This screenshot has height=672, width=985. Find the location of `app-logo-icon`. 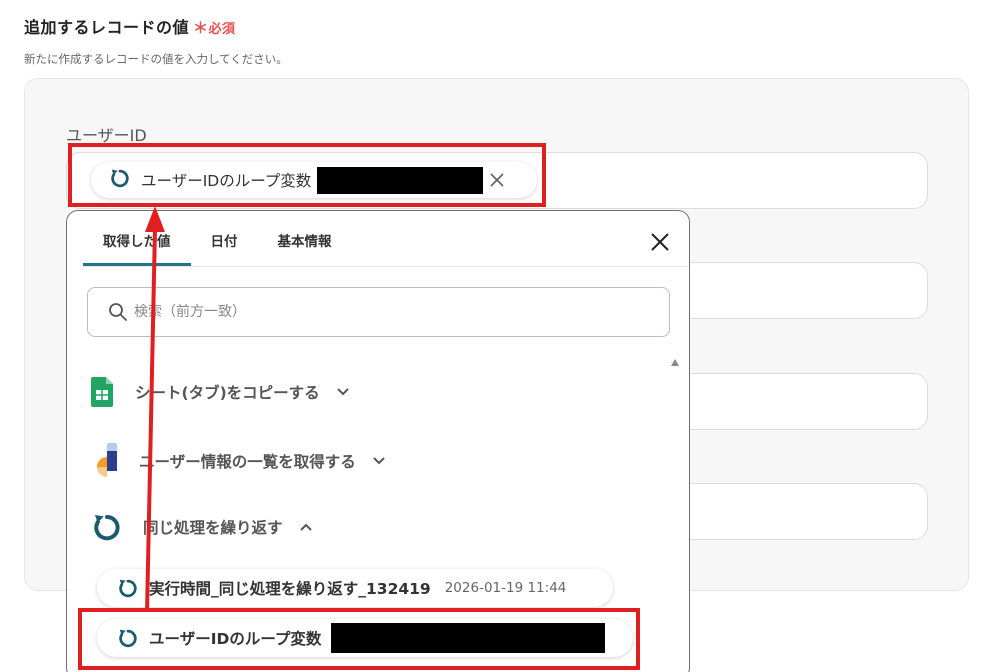

app-logo-icon is located at coordinates (107, 460).